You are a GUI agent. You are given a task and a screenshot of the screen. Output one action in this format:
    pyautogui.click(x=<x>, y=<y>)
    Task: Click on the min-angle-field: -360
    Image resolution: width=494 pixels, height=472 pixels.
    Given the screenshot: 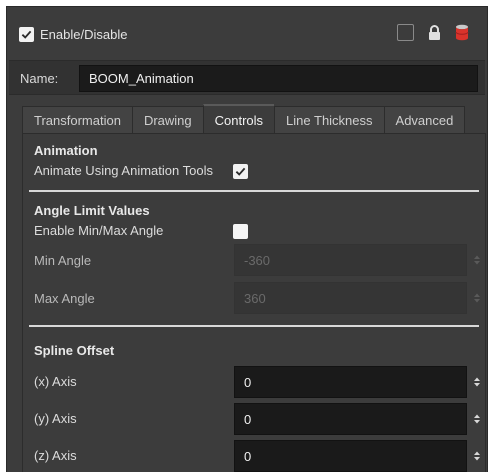 What is the action you would take?
    pyautogui.click(x=350, y=260)
    